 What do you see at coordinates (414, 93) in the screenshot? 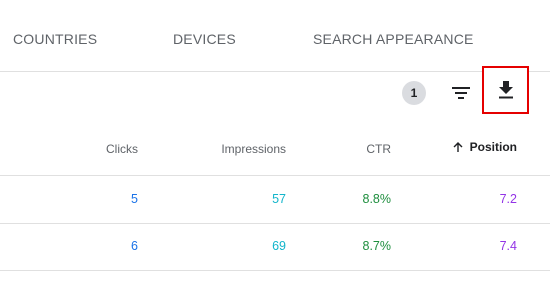
I see `active-filter-count-badge: 1` at bounding box center [414, 93].